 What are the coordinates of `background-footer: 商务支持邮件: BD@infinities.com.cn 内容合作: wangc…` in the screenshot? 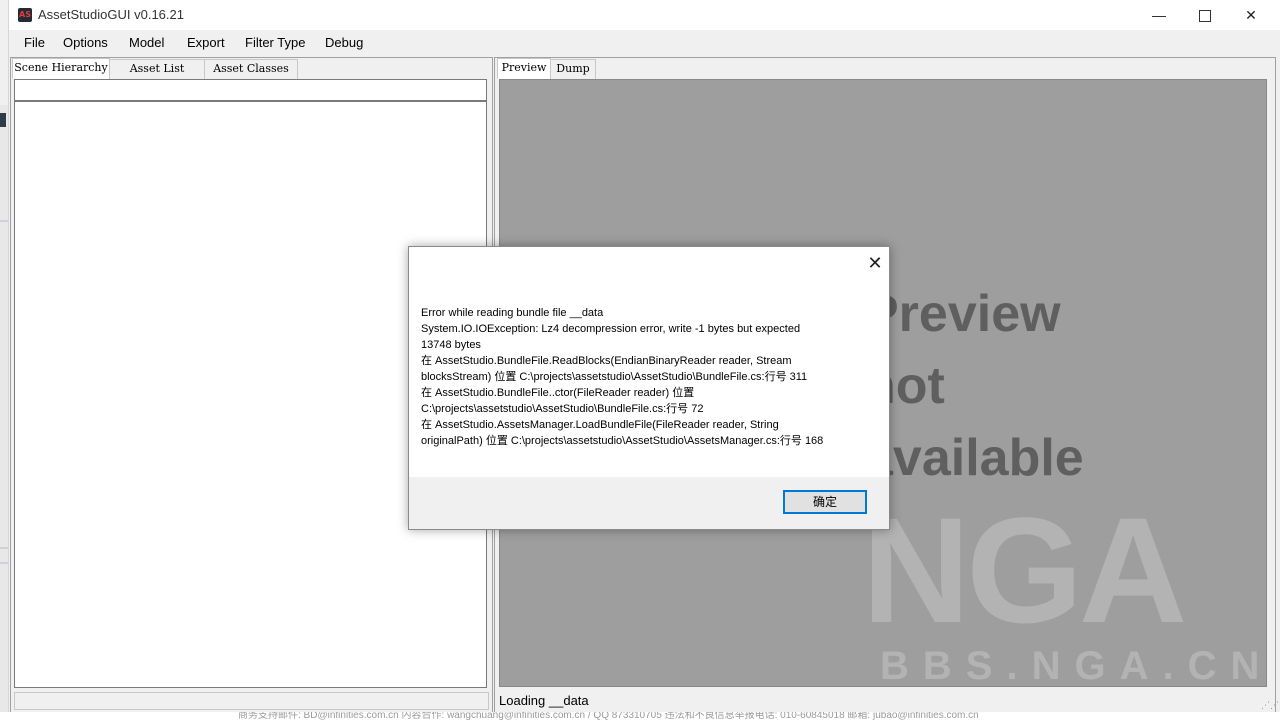 It's located at (640, 716).